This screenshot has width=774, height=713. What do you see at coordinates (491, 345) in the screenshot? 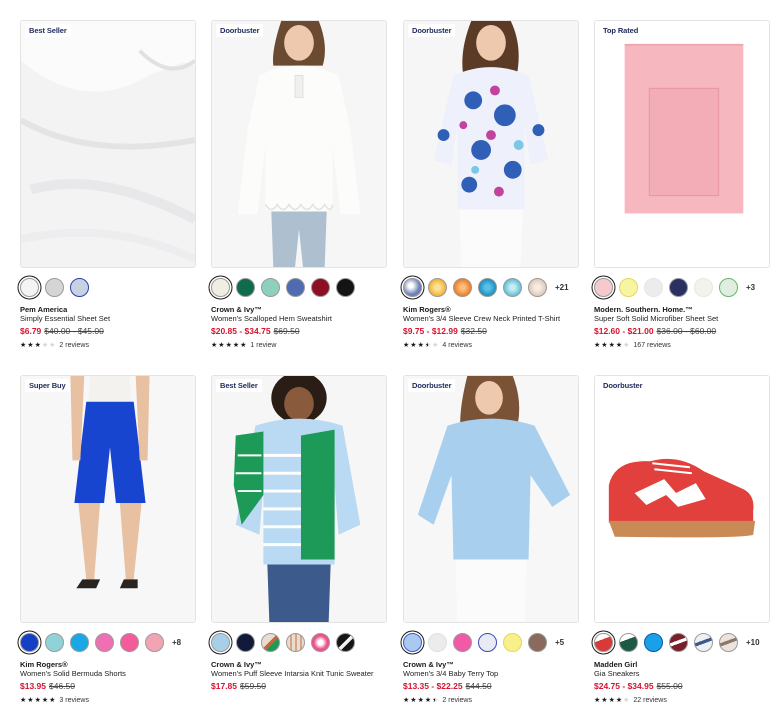
I see `product-rating: ★ ★ ★ ★ ★ 4 reviews` at bounding box center [491, 345].